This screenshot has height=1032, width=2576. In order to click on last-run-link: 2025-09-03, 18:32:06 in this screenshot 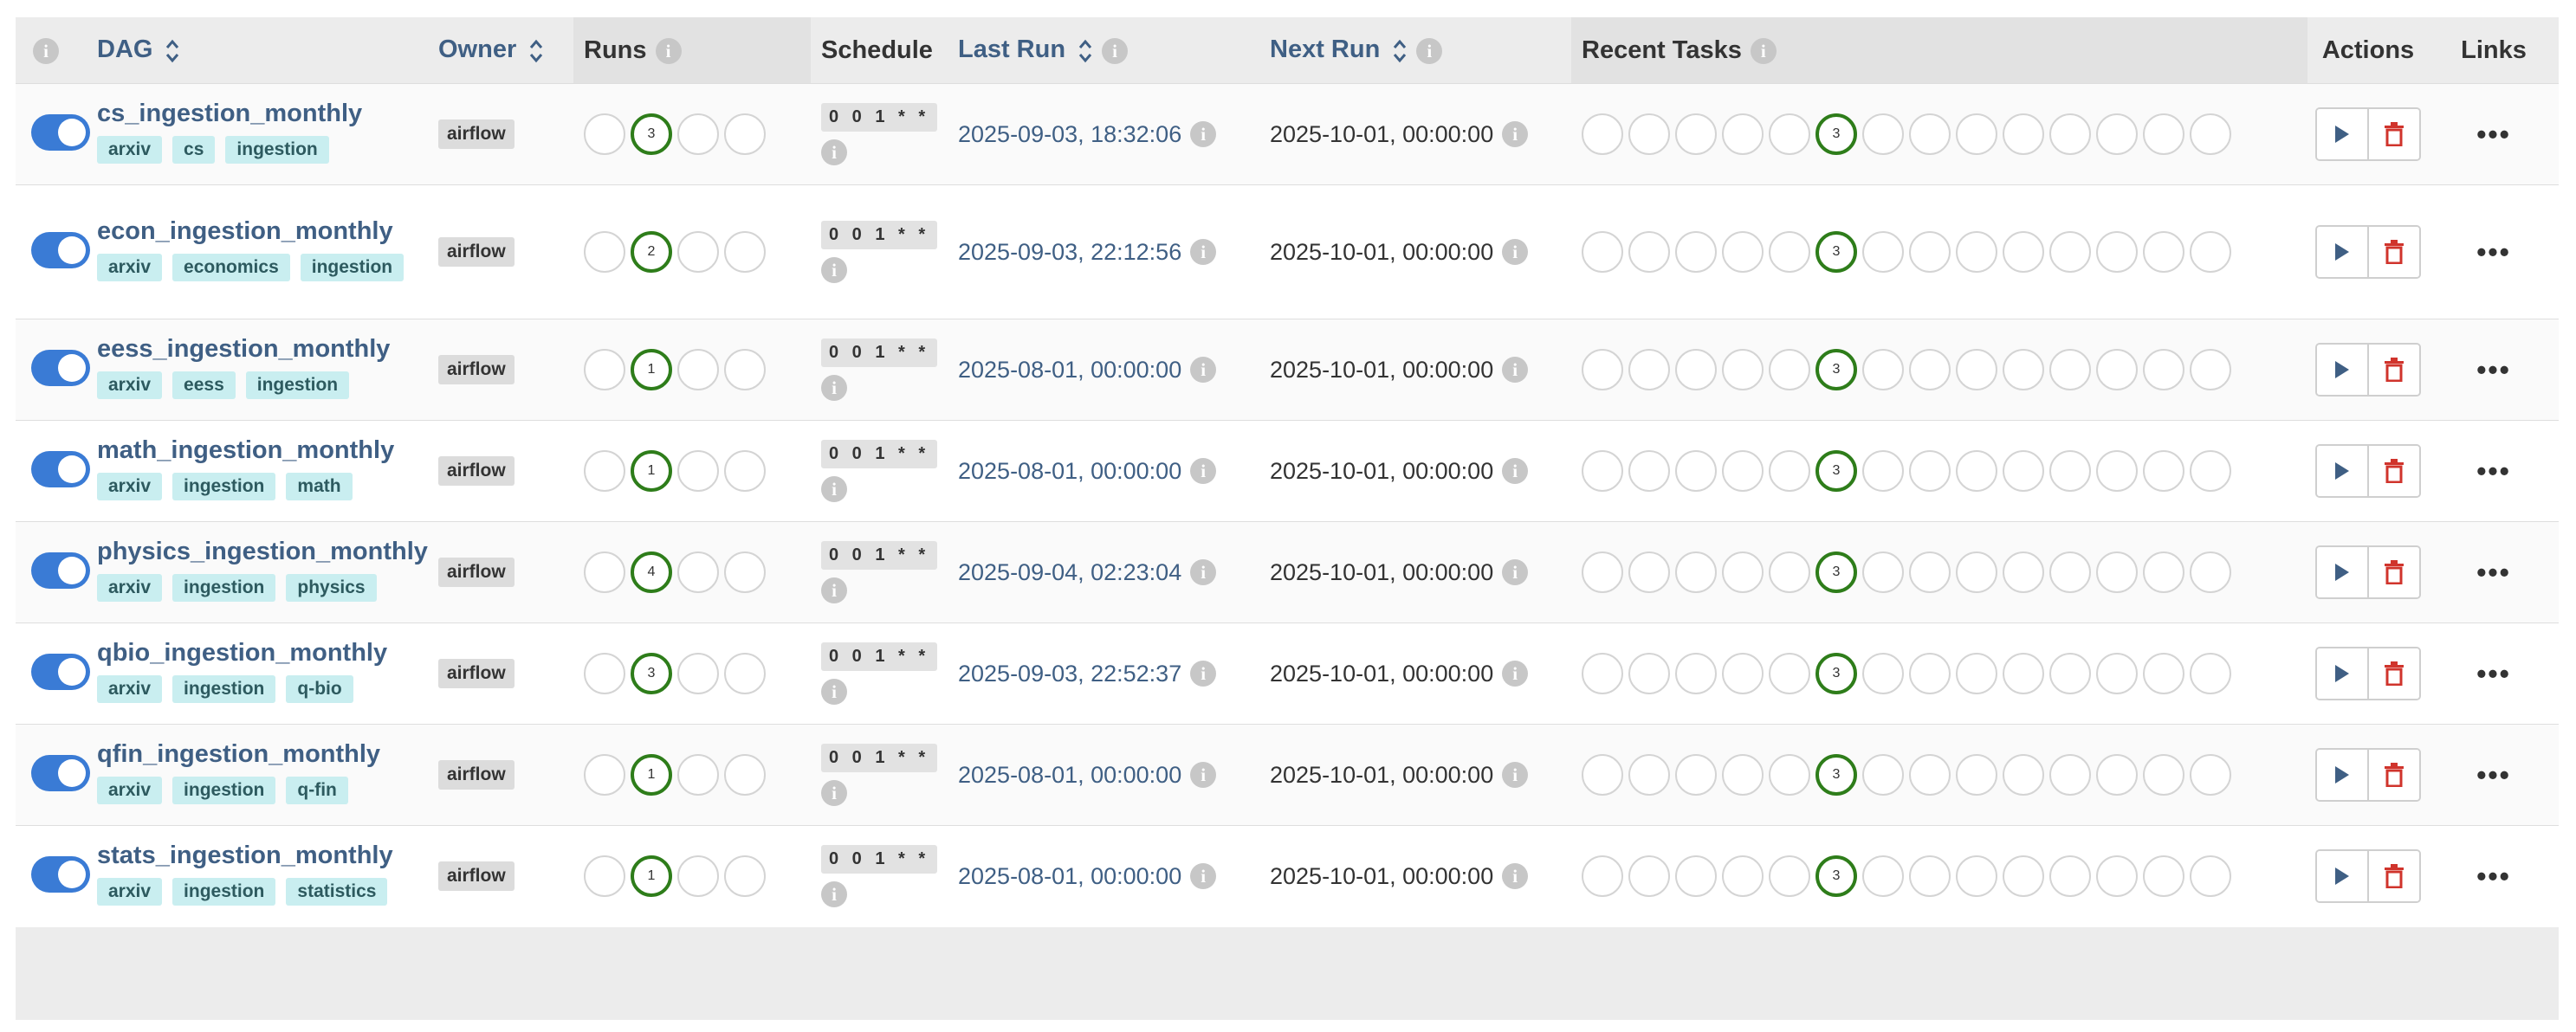, I will do `click(1069, 134)`.